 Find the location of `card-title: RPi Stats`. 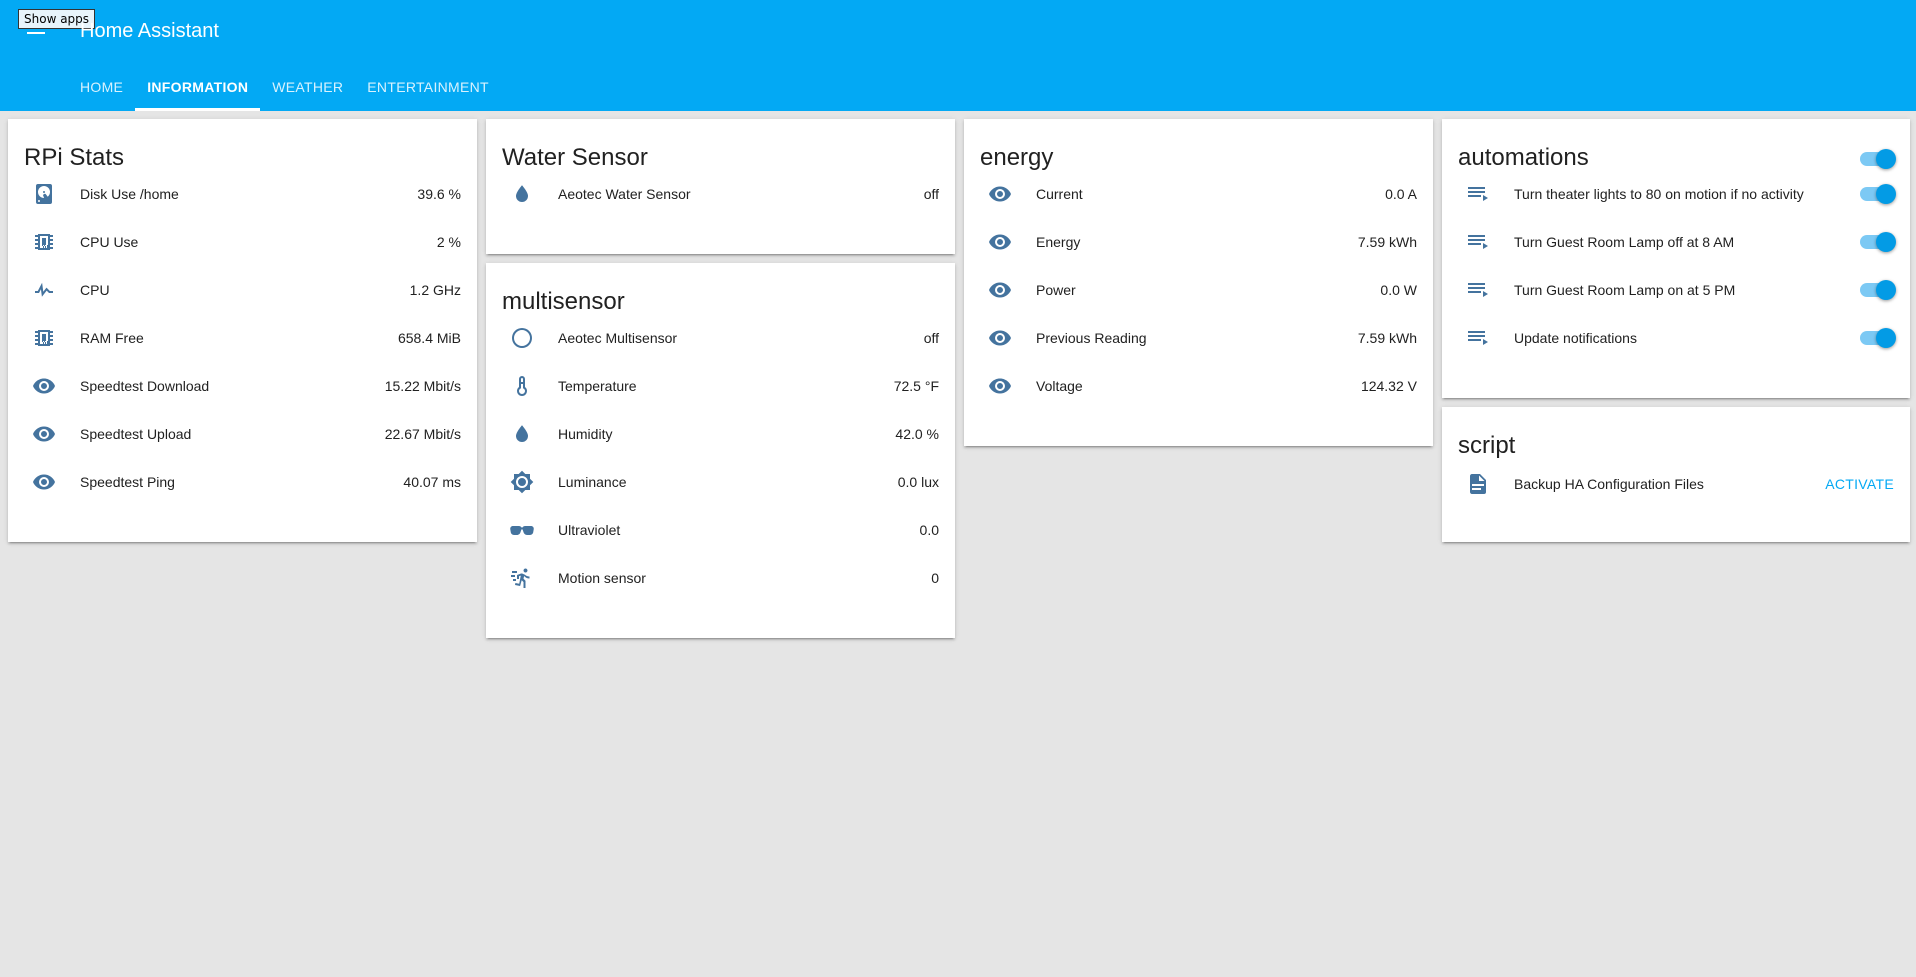

card-title: RPi Stats is located at coordinates (74, 157).